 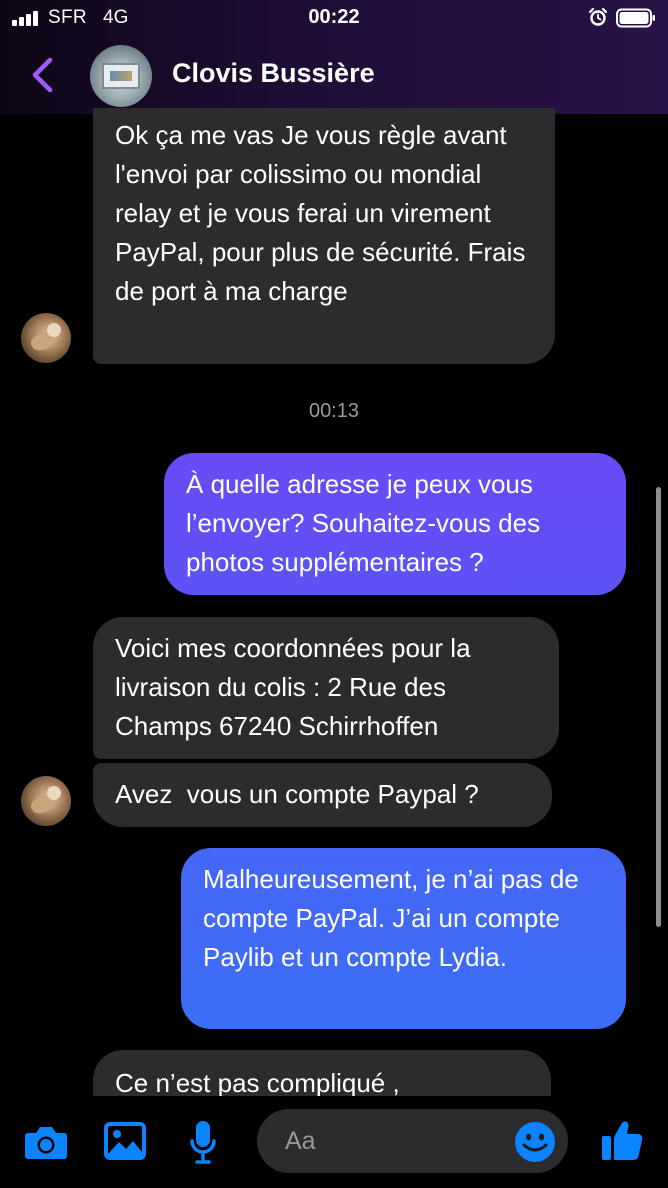 What do you see at coordinates (43, 75) in the screenshot?
I see `back-chevron-icon` at bounding box center [43, 75].